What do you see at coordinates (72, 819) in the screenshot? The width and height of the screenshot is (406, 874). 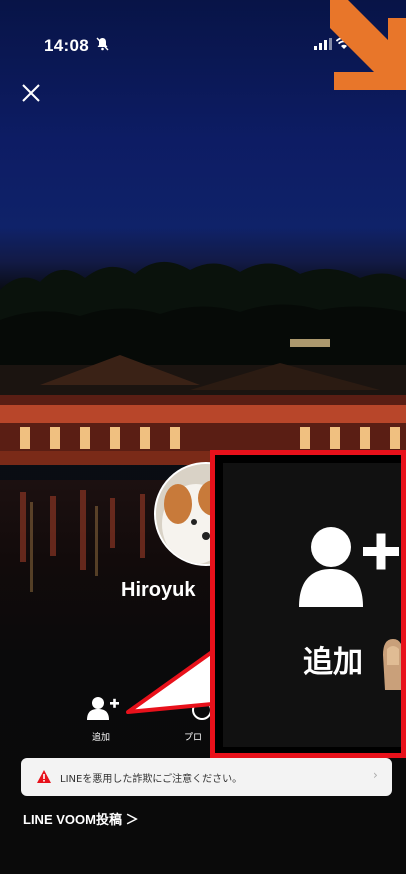 I see `line-voom-posts-label: LINE VOOM投稿` at bounding box center [72, 819].